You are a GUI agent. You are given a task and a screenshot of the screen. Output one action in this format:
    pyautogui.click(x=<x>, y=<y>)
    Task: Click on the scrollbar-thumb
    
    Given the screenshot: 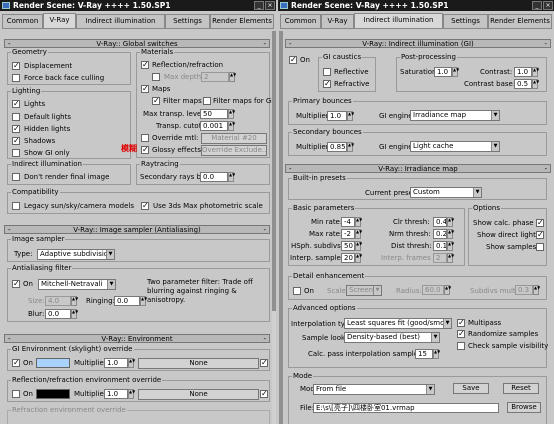 What is the action you would take?
    pyautogui.click(x=281, y=227)
    